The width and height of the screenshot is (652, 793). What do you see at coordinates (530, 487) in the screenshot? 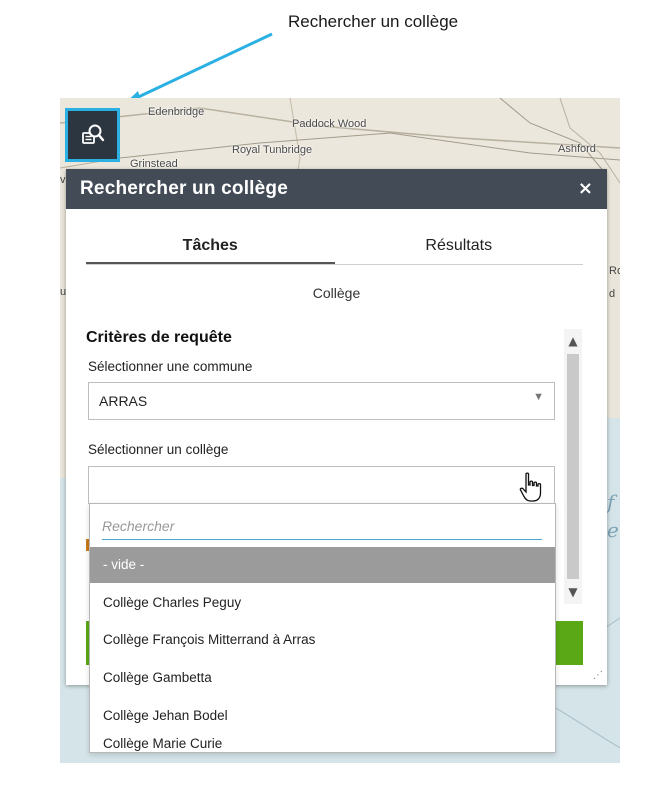
I see `hand-cursor-icon` at bounding box center [530, 487].